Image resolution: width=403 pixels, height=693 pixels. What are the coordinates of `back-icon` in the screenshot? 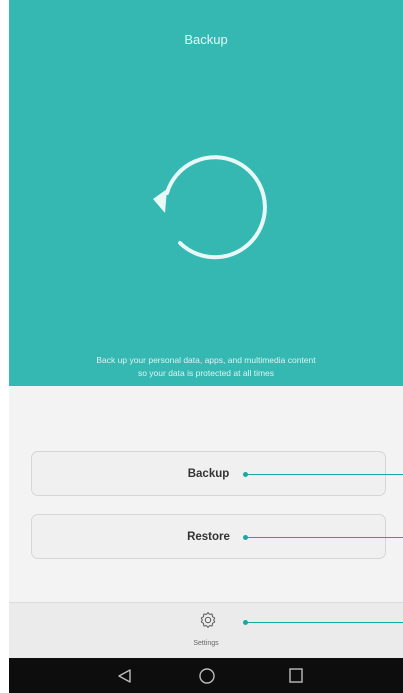 It's located at (125, 676).